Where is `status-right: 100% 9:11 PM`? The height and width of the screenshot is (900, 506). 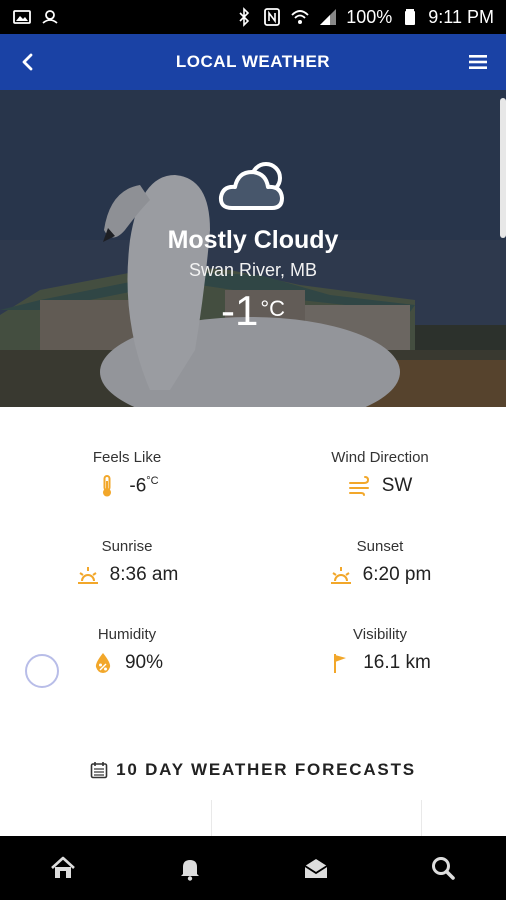
status-right: 100% 9:11 PM is located at coordinates (364, 17).